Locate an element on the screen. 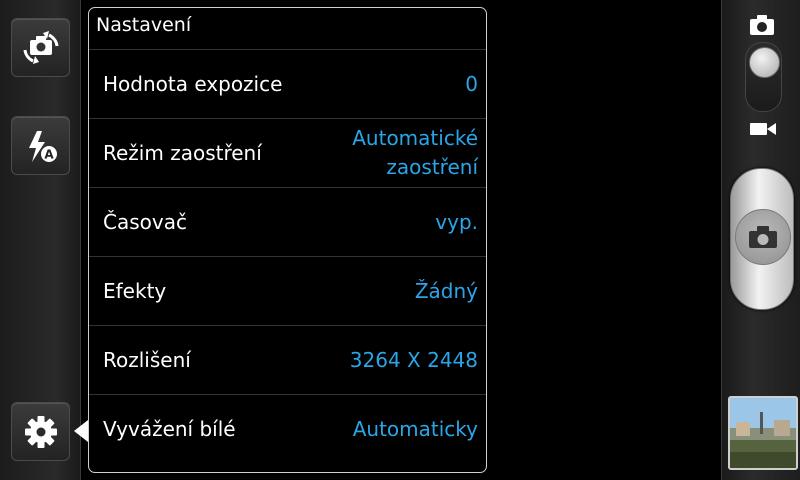 The width and height of the screenshot is (800, 480). panel-title: Nastavení is located at coordinates (144, 25).